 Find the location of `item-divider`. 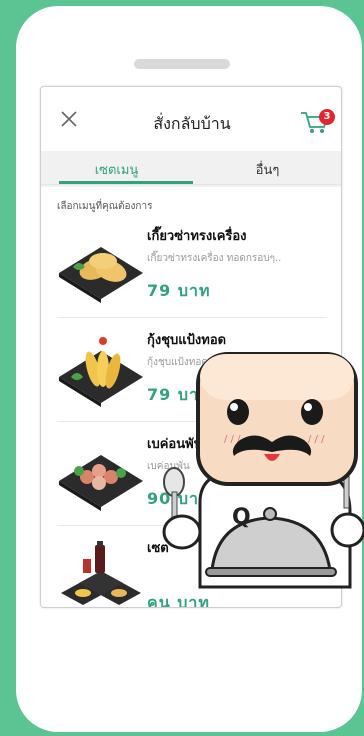

item-divider is located at coordinates (192, 317).